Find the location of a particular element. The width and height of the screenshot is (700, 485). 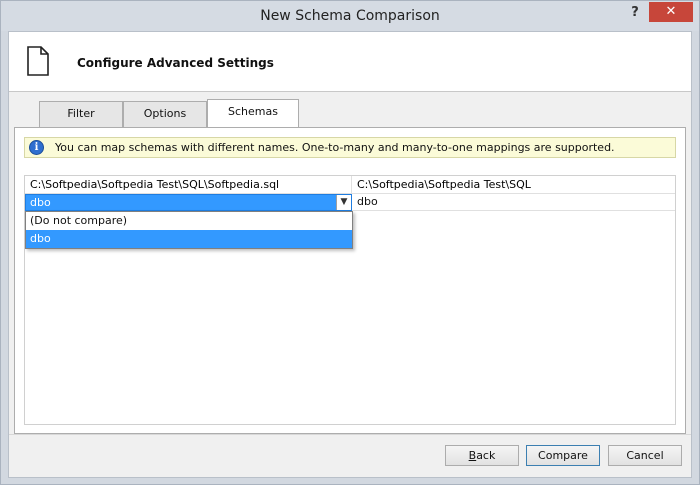

back-button-label: ack is located at coordinates (486, 455).